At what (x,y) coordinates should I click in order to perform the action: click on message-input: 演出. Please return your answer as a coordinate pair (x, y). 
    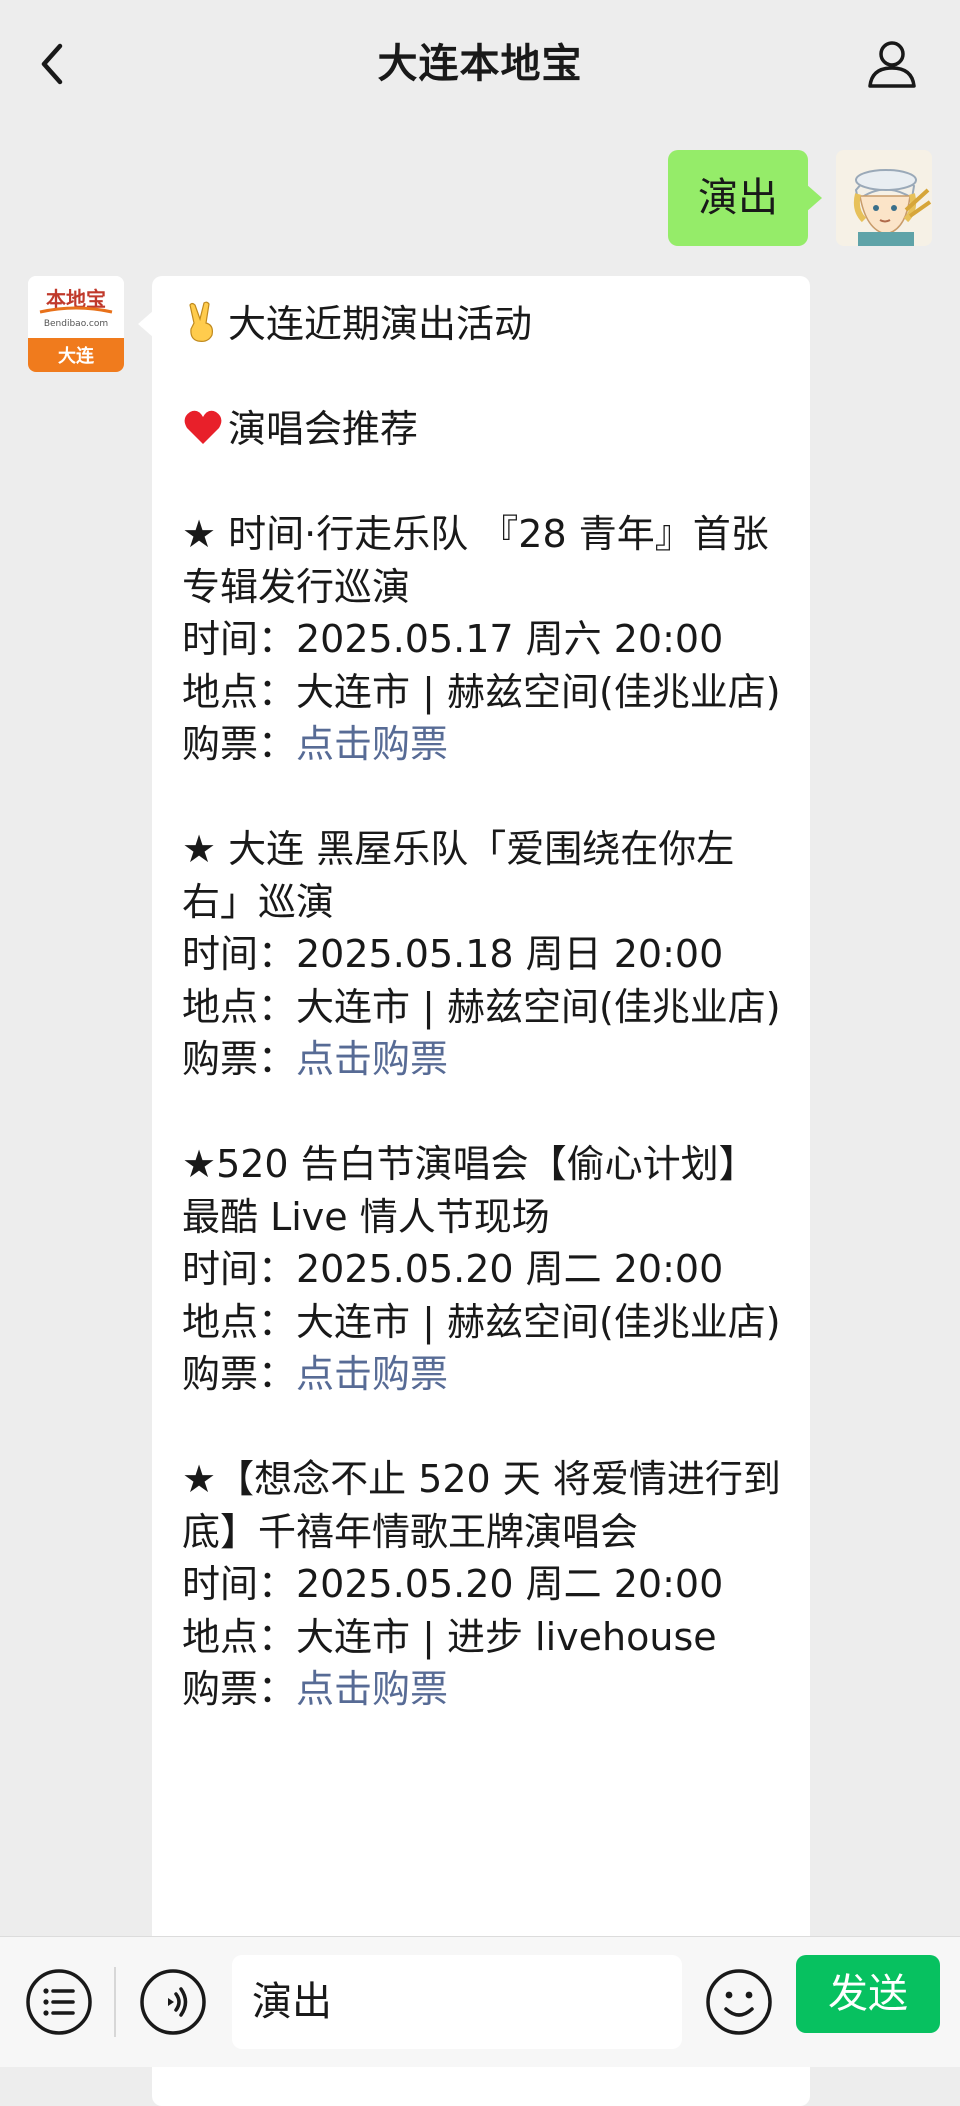
    Looking at the image, I should click on (457, 2002).